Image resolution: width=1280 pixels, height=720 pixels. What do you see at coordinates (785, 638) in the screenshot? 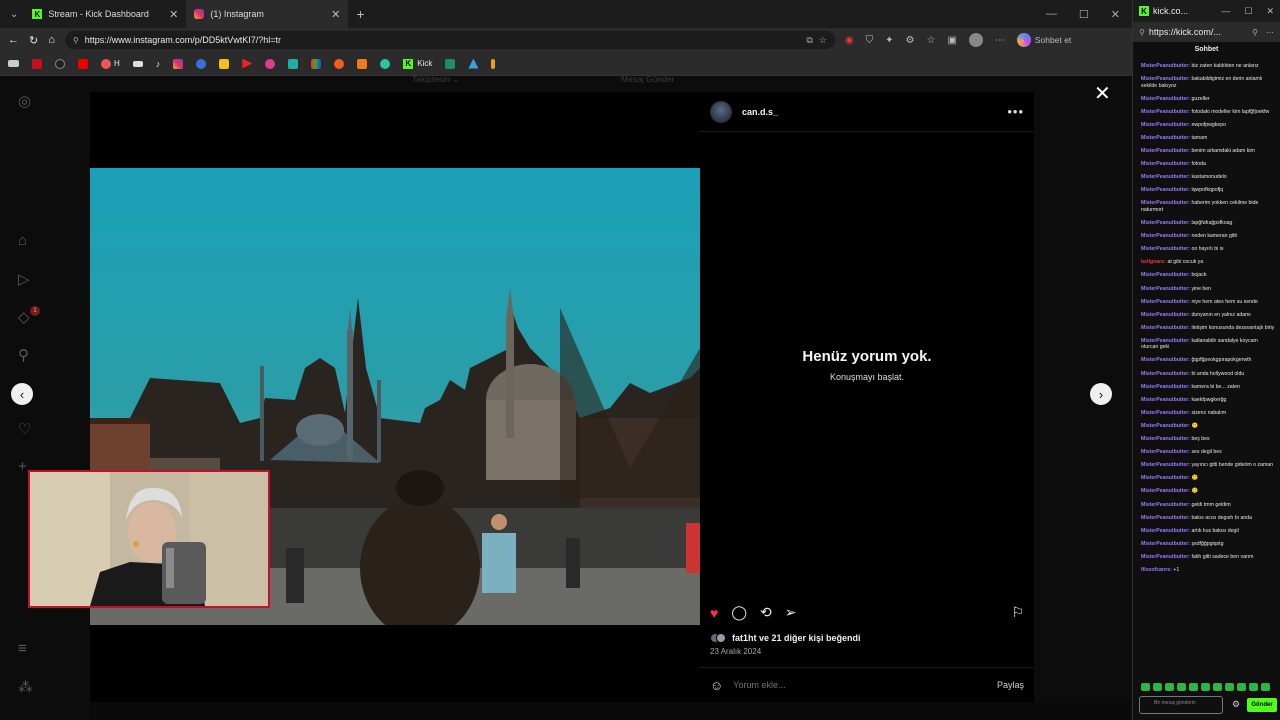
I see `likes-summary: fat1ht ve 21 diğer kişi beğendi` at bounding box center [785, 638].